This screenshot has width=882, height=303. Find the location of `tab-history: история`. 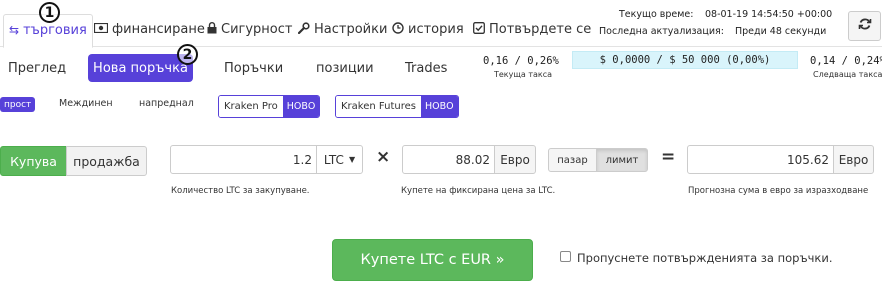

tab-history: история is located at coordinates (428, 30).